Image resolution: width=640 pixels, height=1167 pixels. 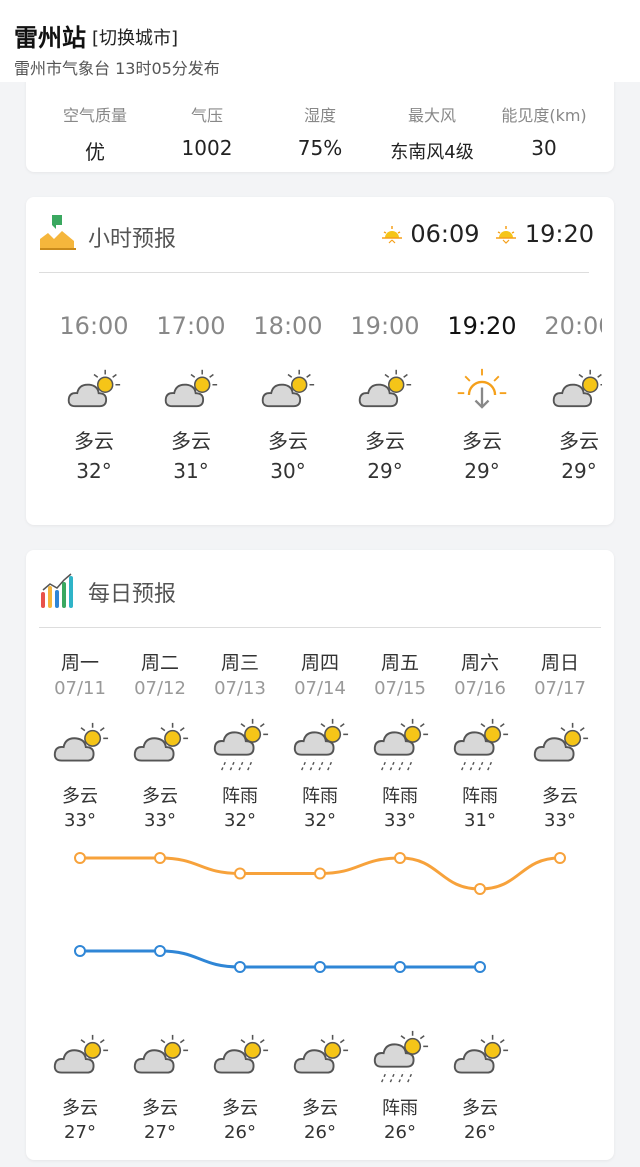 What do you see at coordinates (50, 38) in the screenshot?
I see `station-name: 雷州站` at bounding box center [50, 38].